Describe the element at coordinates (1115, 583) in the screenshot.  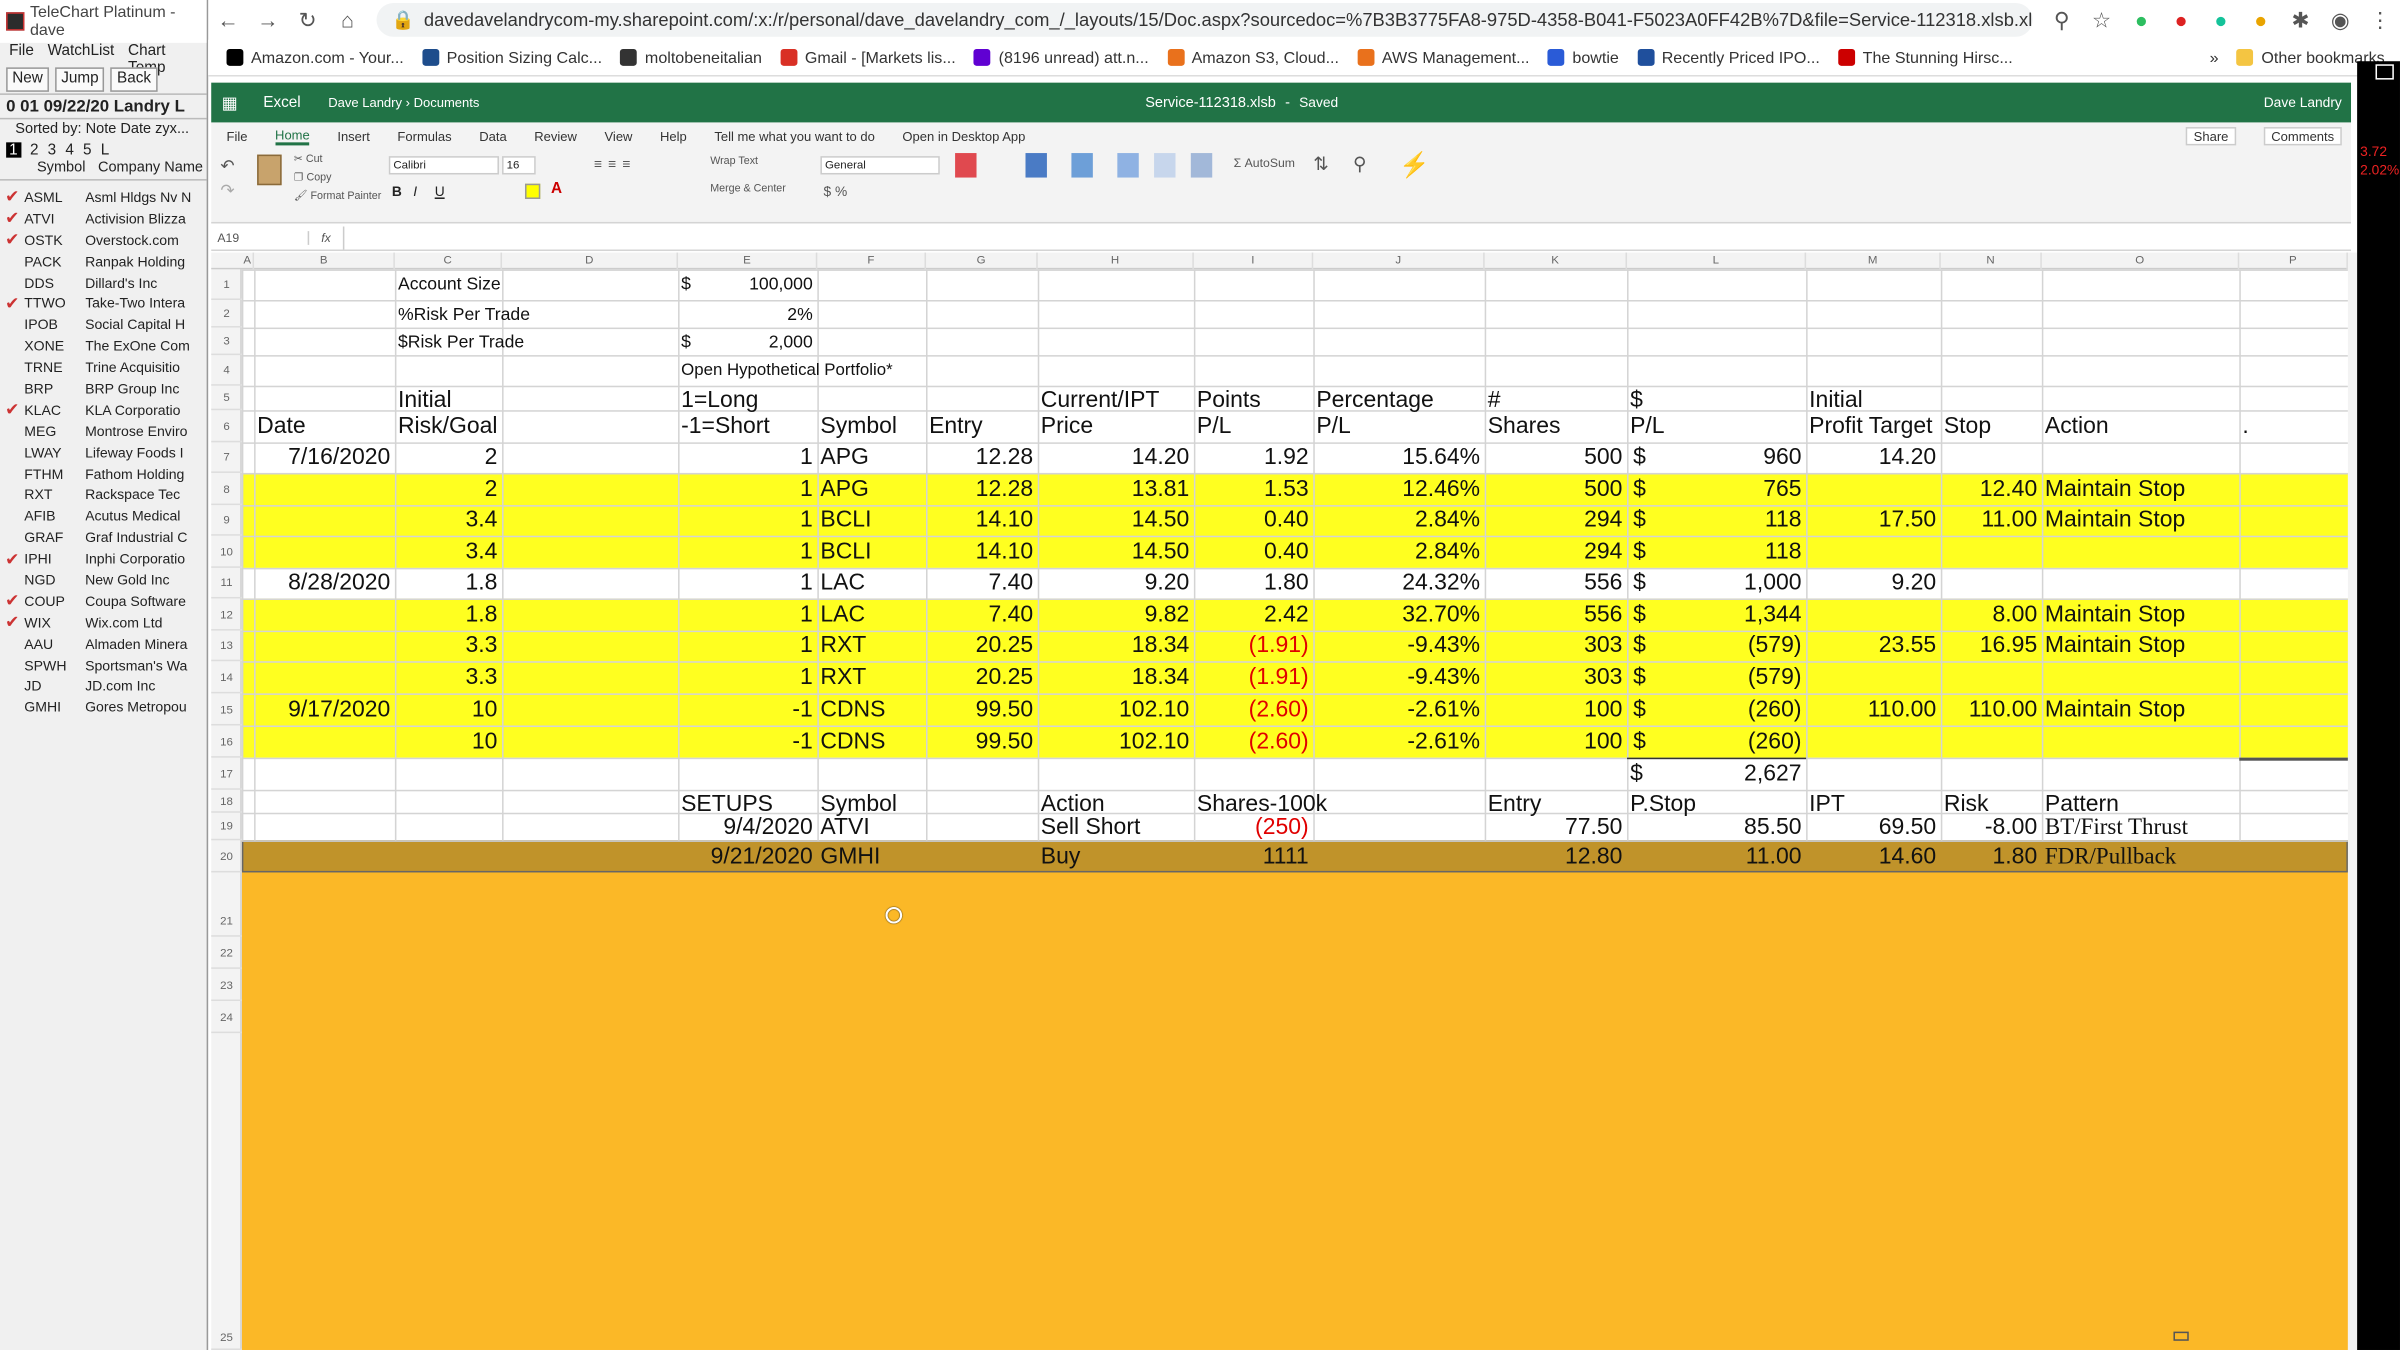
I see `sheet-cell: 9.20` at that location.